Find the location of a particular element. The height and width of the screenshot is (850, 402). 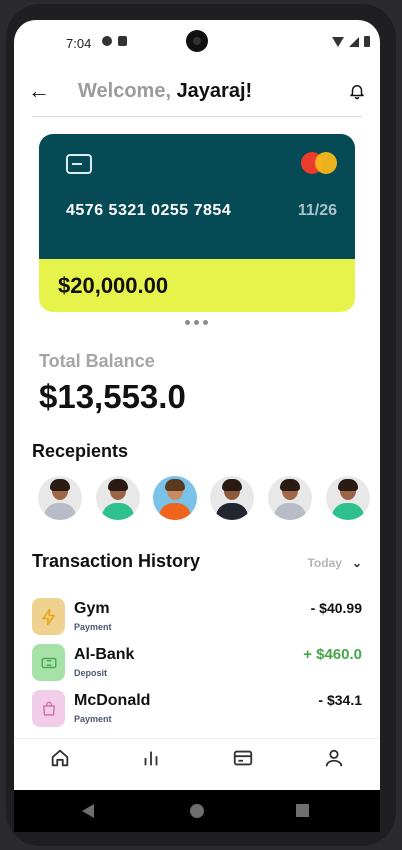

header-divider is located at coordinates (197, 116).